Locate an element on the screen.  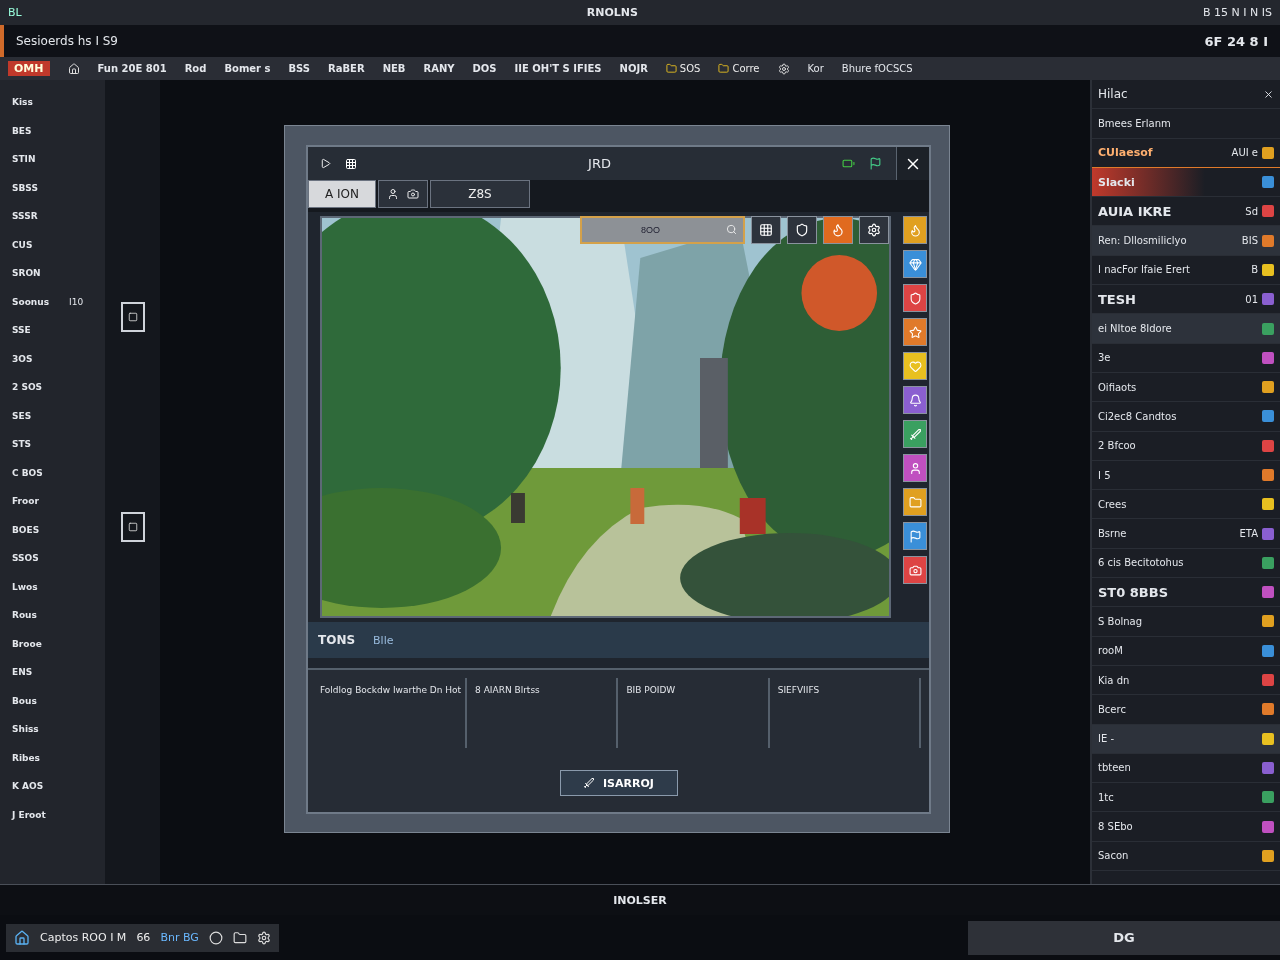
sidebar-item: BOES is located at coordinates (26, 529).